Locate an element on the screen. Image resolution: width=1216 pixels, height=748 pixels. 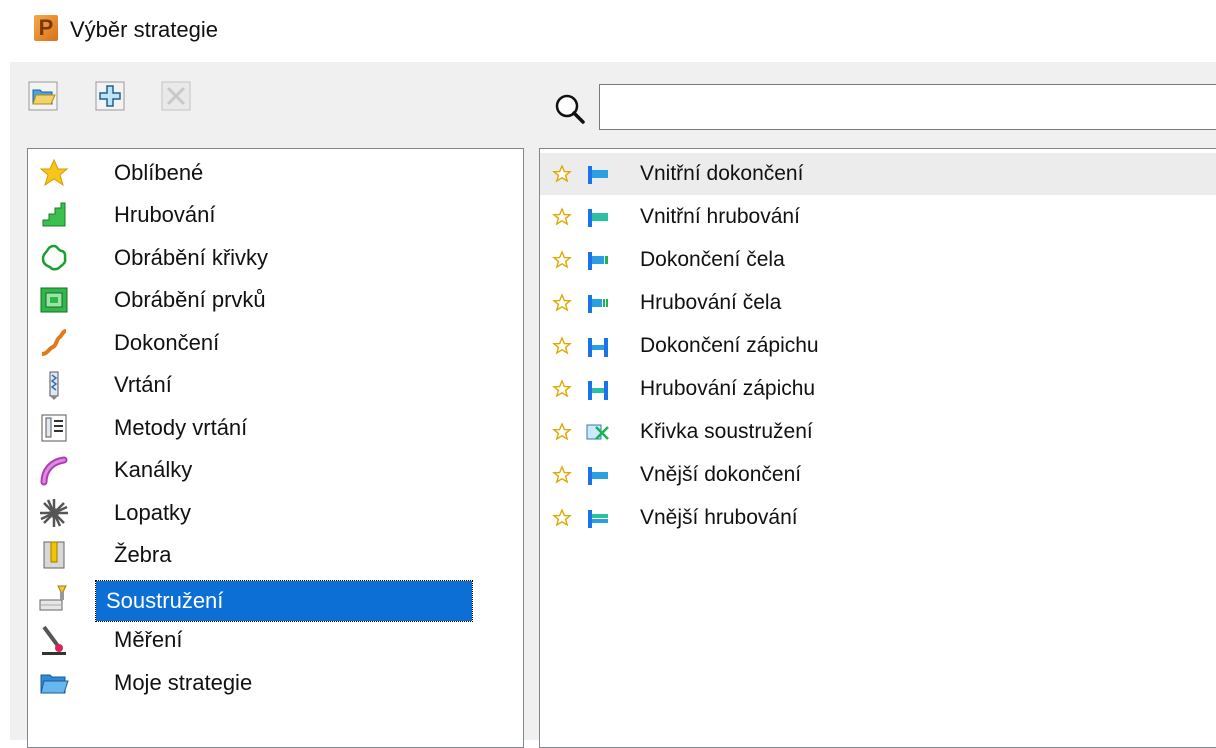
category-label: Vrtání is located at coordinates (143, 384).